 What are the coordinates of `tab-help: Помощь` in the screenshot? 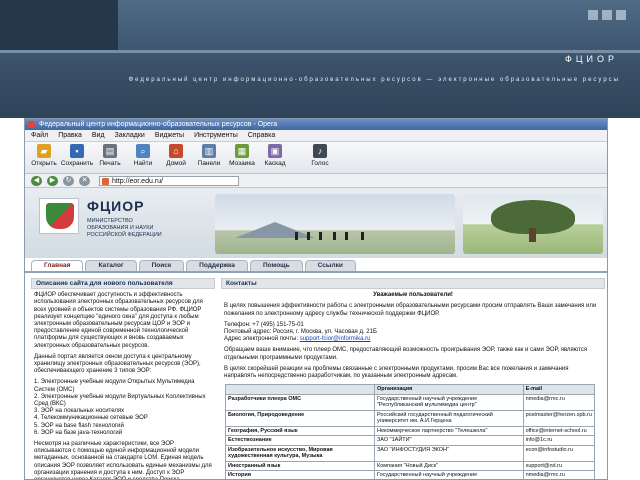 It's located at (276, 265).